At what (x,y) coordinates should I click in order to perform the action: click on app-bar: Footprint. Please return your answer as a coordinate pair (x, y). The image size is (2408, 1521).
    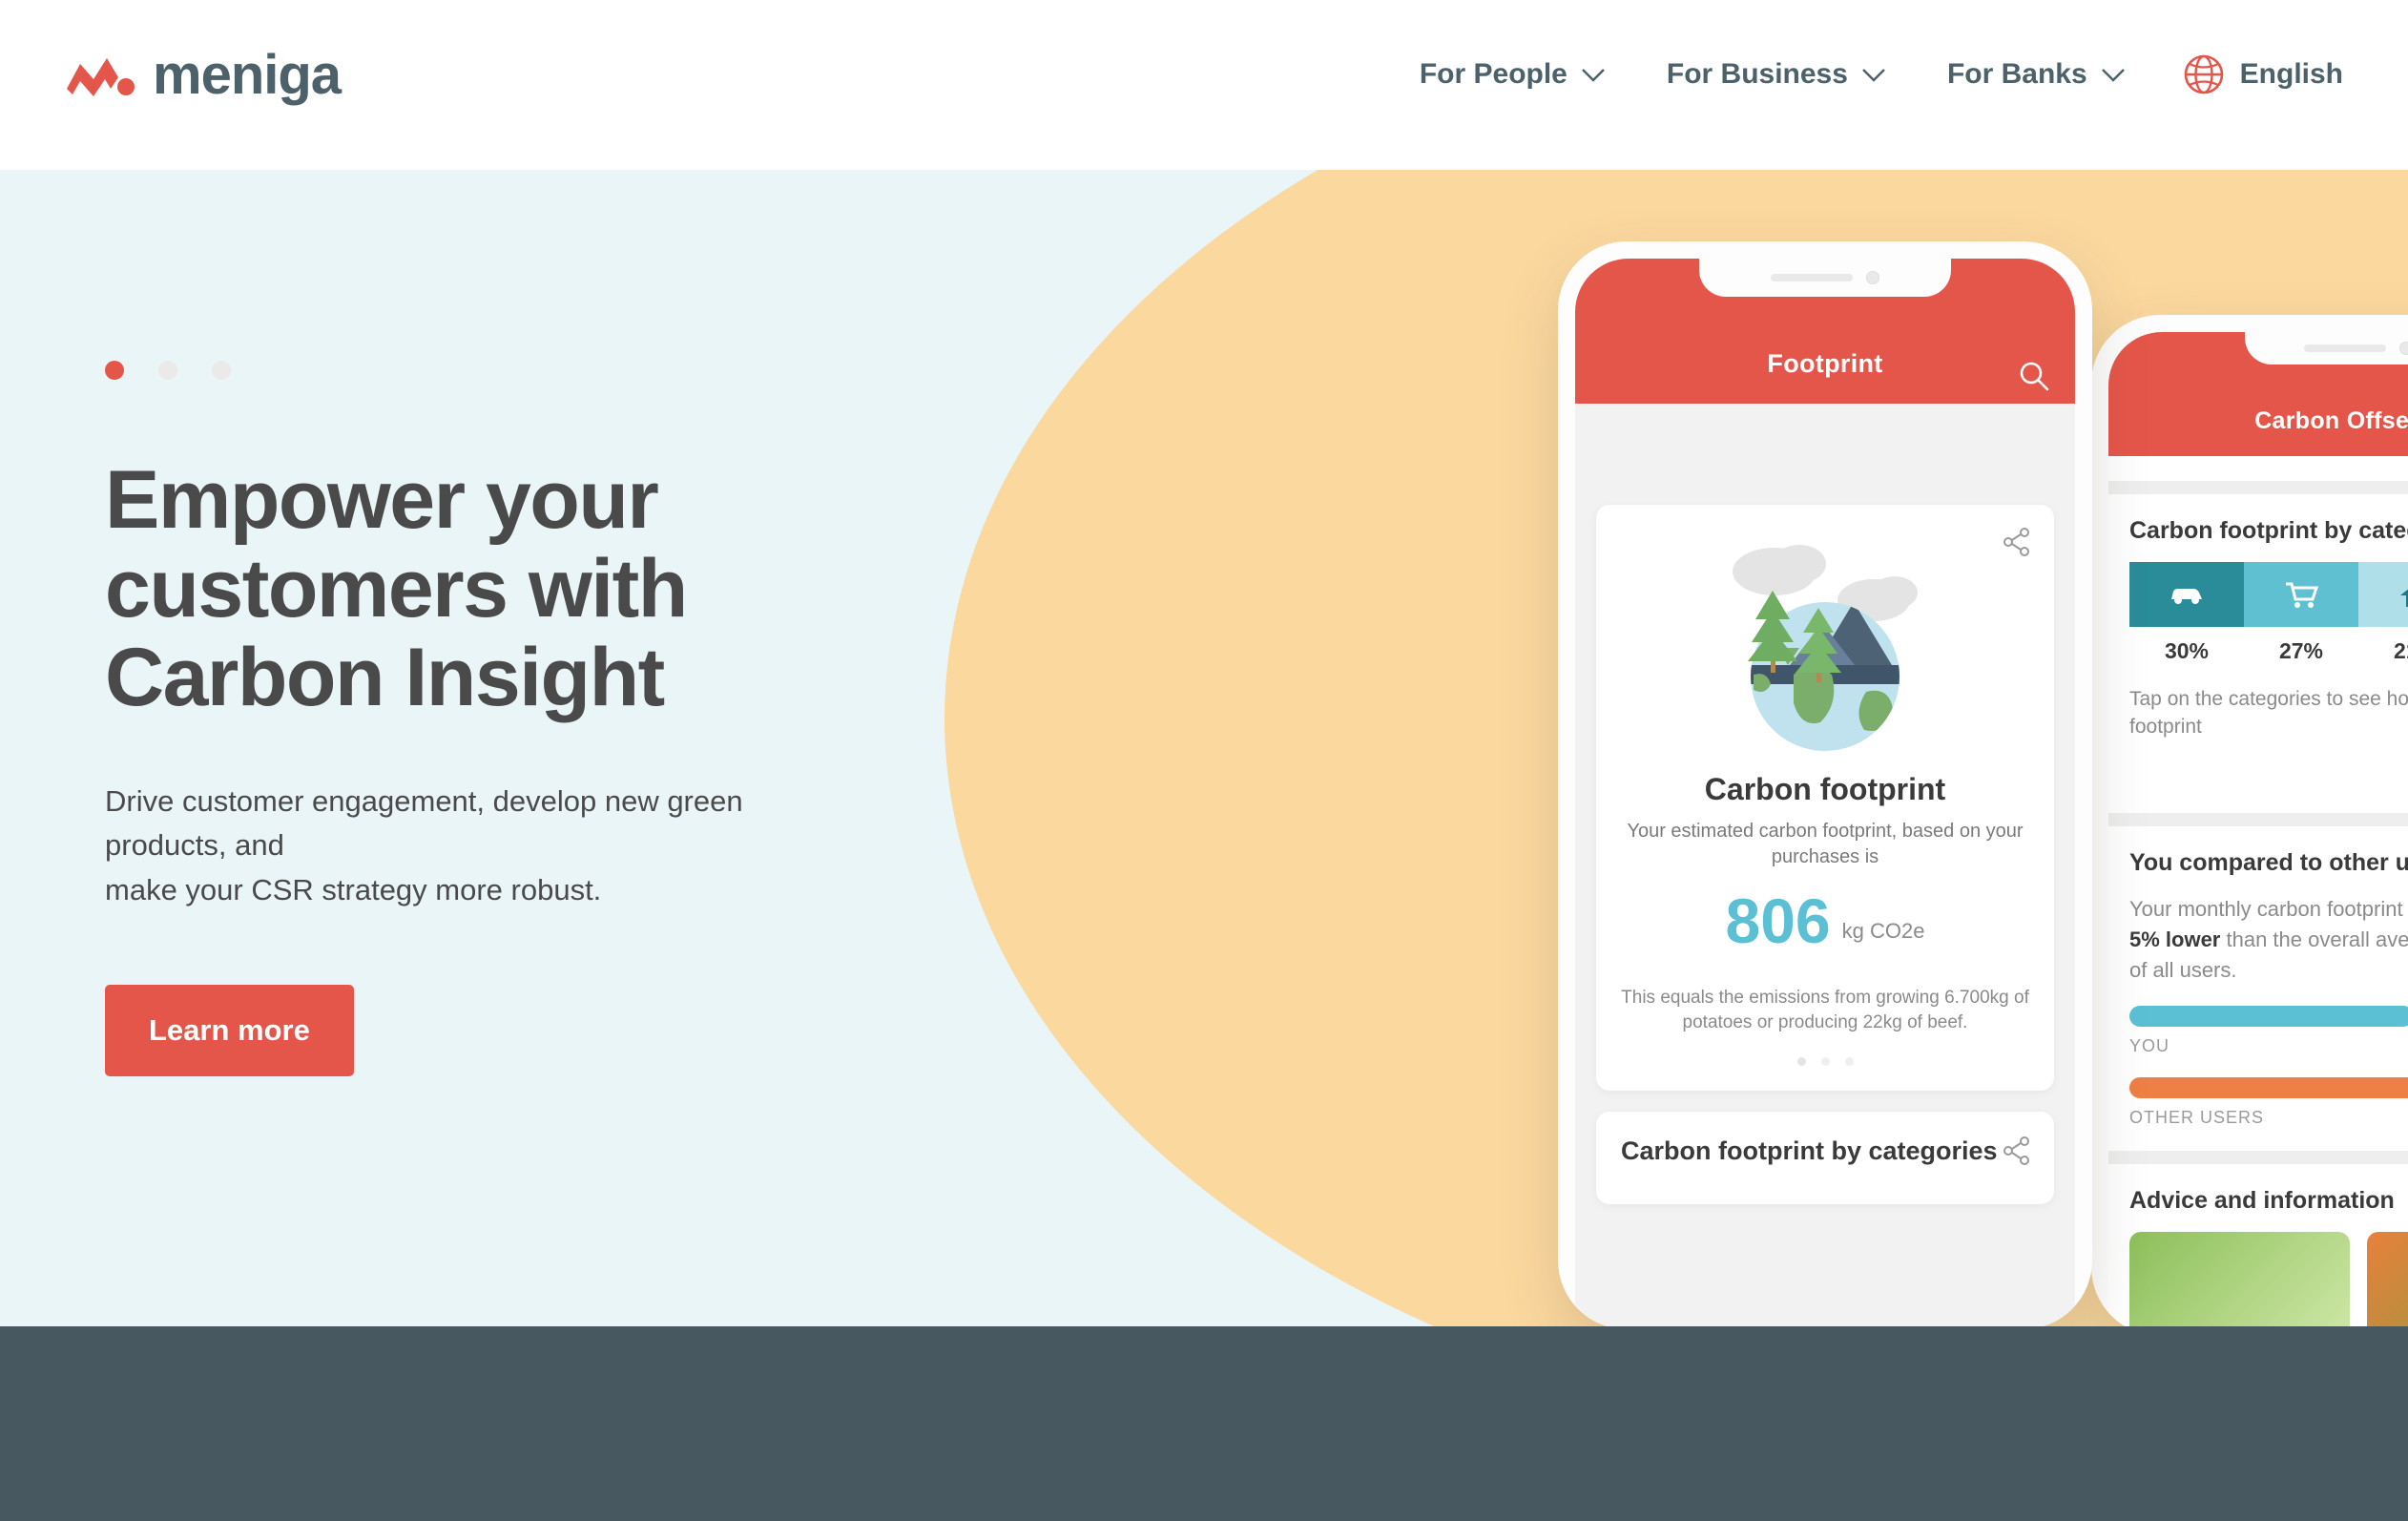
    Looking at the image, I should click on (1825, 331).